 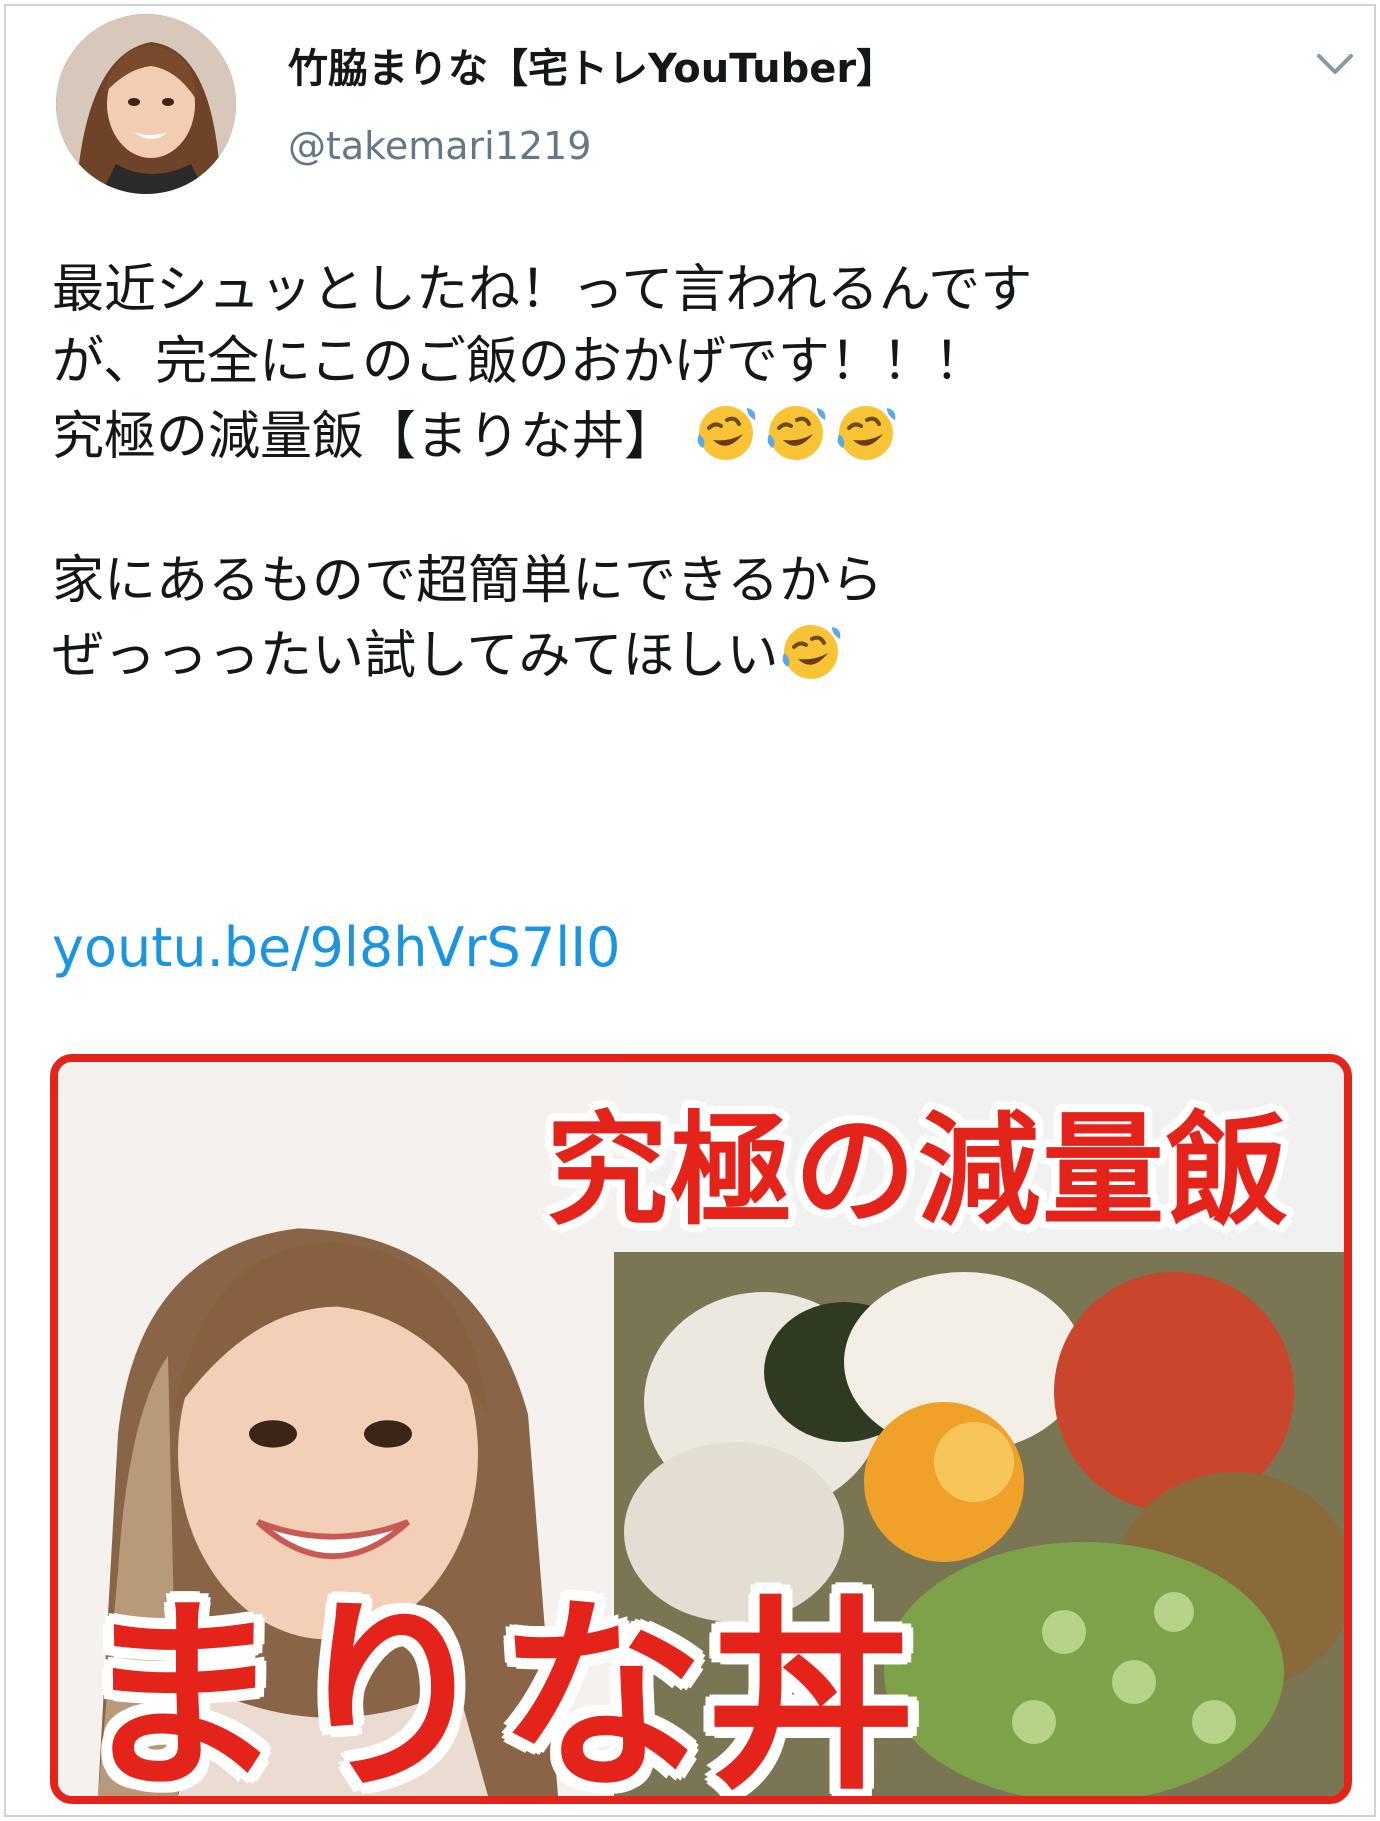 What do you see at coordinates (1335, 64) in the screenshot?
I see `chevron-down-icon` at bounding box center [1335, 64].